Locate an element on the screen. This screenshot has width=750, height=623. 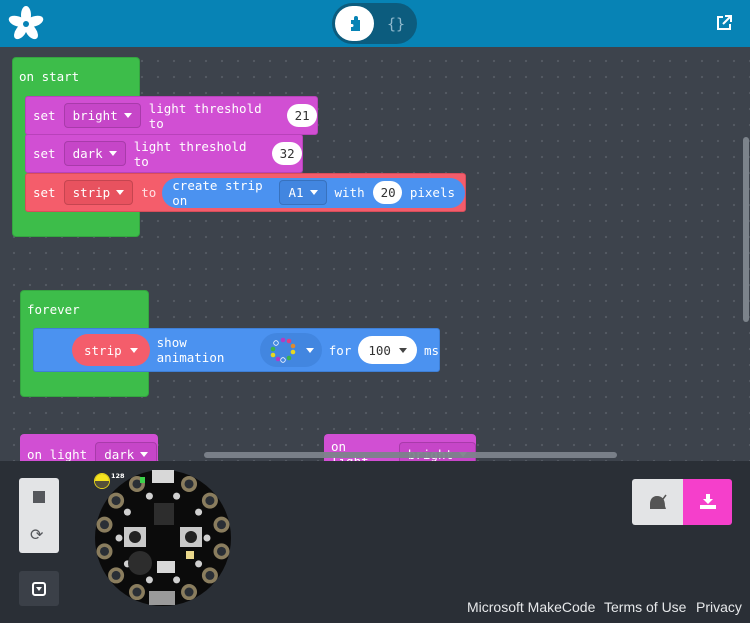
strip-variable-dropdown: strip is located at coordinates (98, 192).